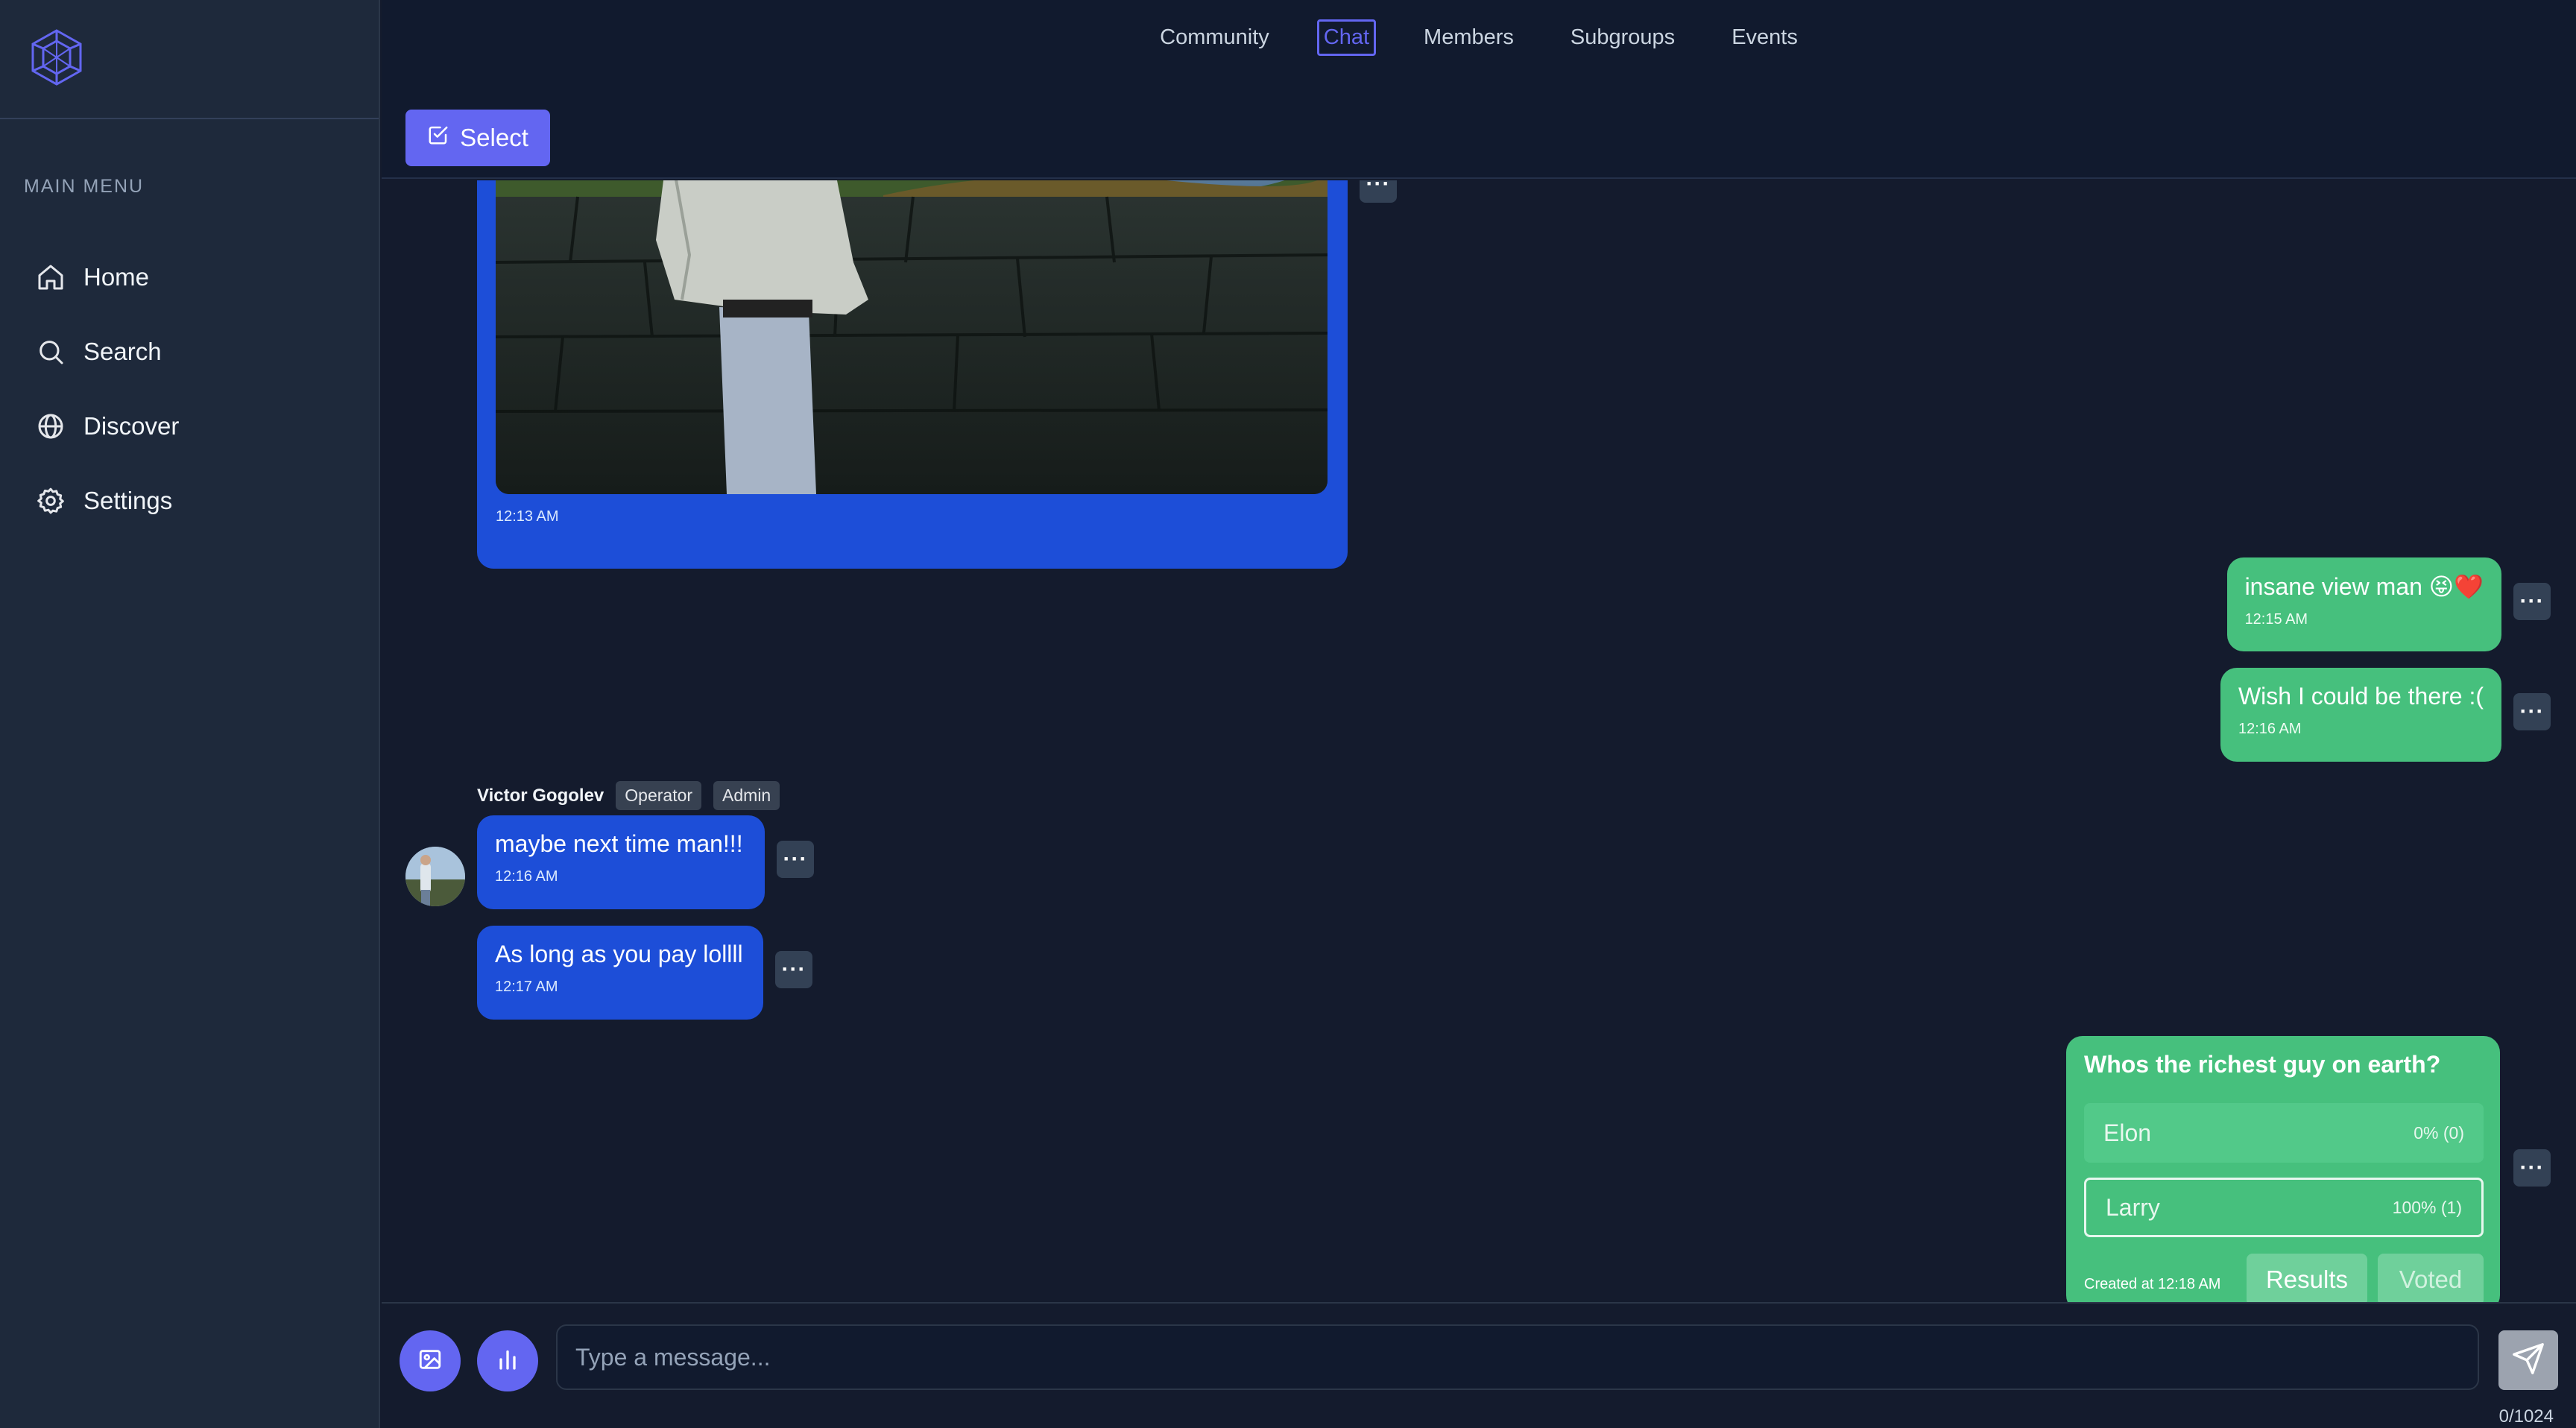 The image size is (2576, 1428). Describe the element at coordinates (1214, 37) in the screenshot. I see `tab-community: Community` at that location.